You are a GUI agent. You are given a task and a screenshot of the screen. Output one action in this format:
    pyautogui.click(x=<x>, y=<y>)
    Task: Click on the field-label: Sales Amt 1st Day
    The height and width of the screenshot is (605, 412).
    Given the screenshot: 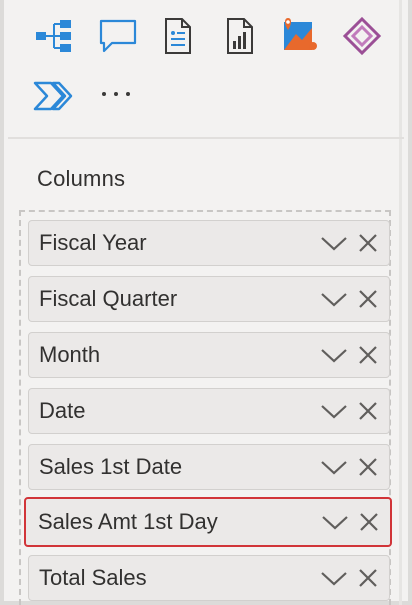 What is the action you would take?
    pyautogui.click(x=128, y=521)
    